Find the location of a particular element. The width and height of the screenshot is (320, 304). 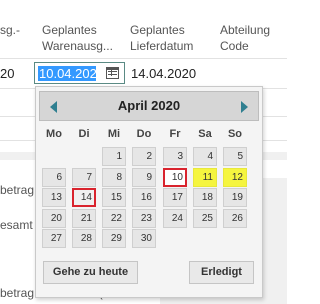

day-cell: 19 is located at coordinates (235, 197).